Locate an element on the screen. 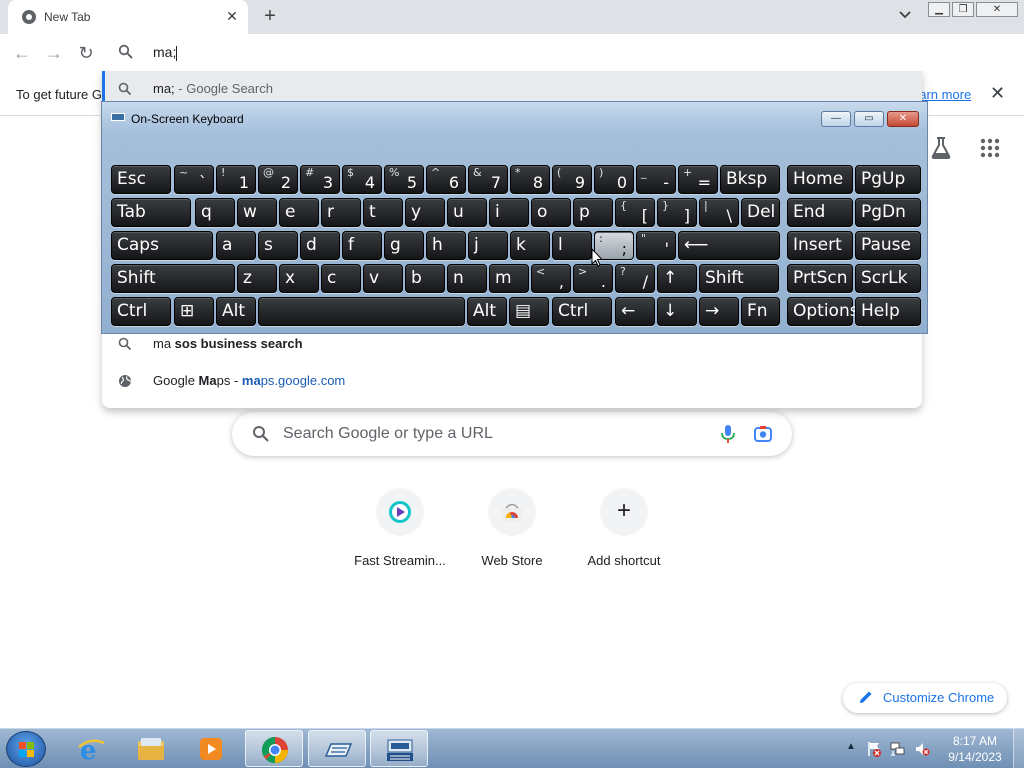 The height and width of the screenshot is (769, 1024). key-v: v is located at coordinates (383, 278).